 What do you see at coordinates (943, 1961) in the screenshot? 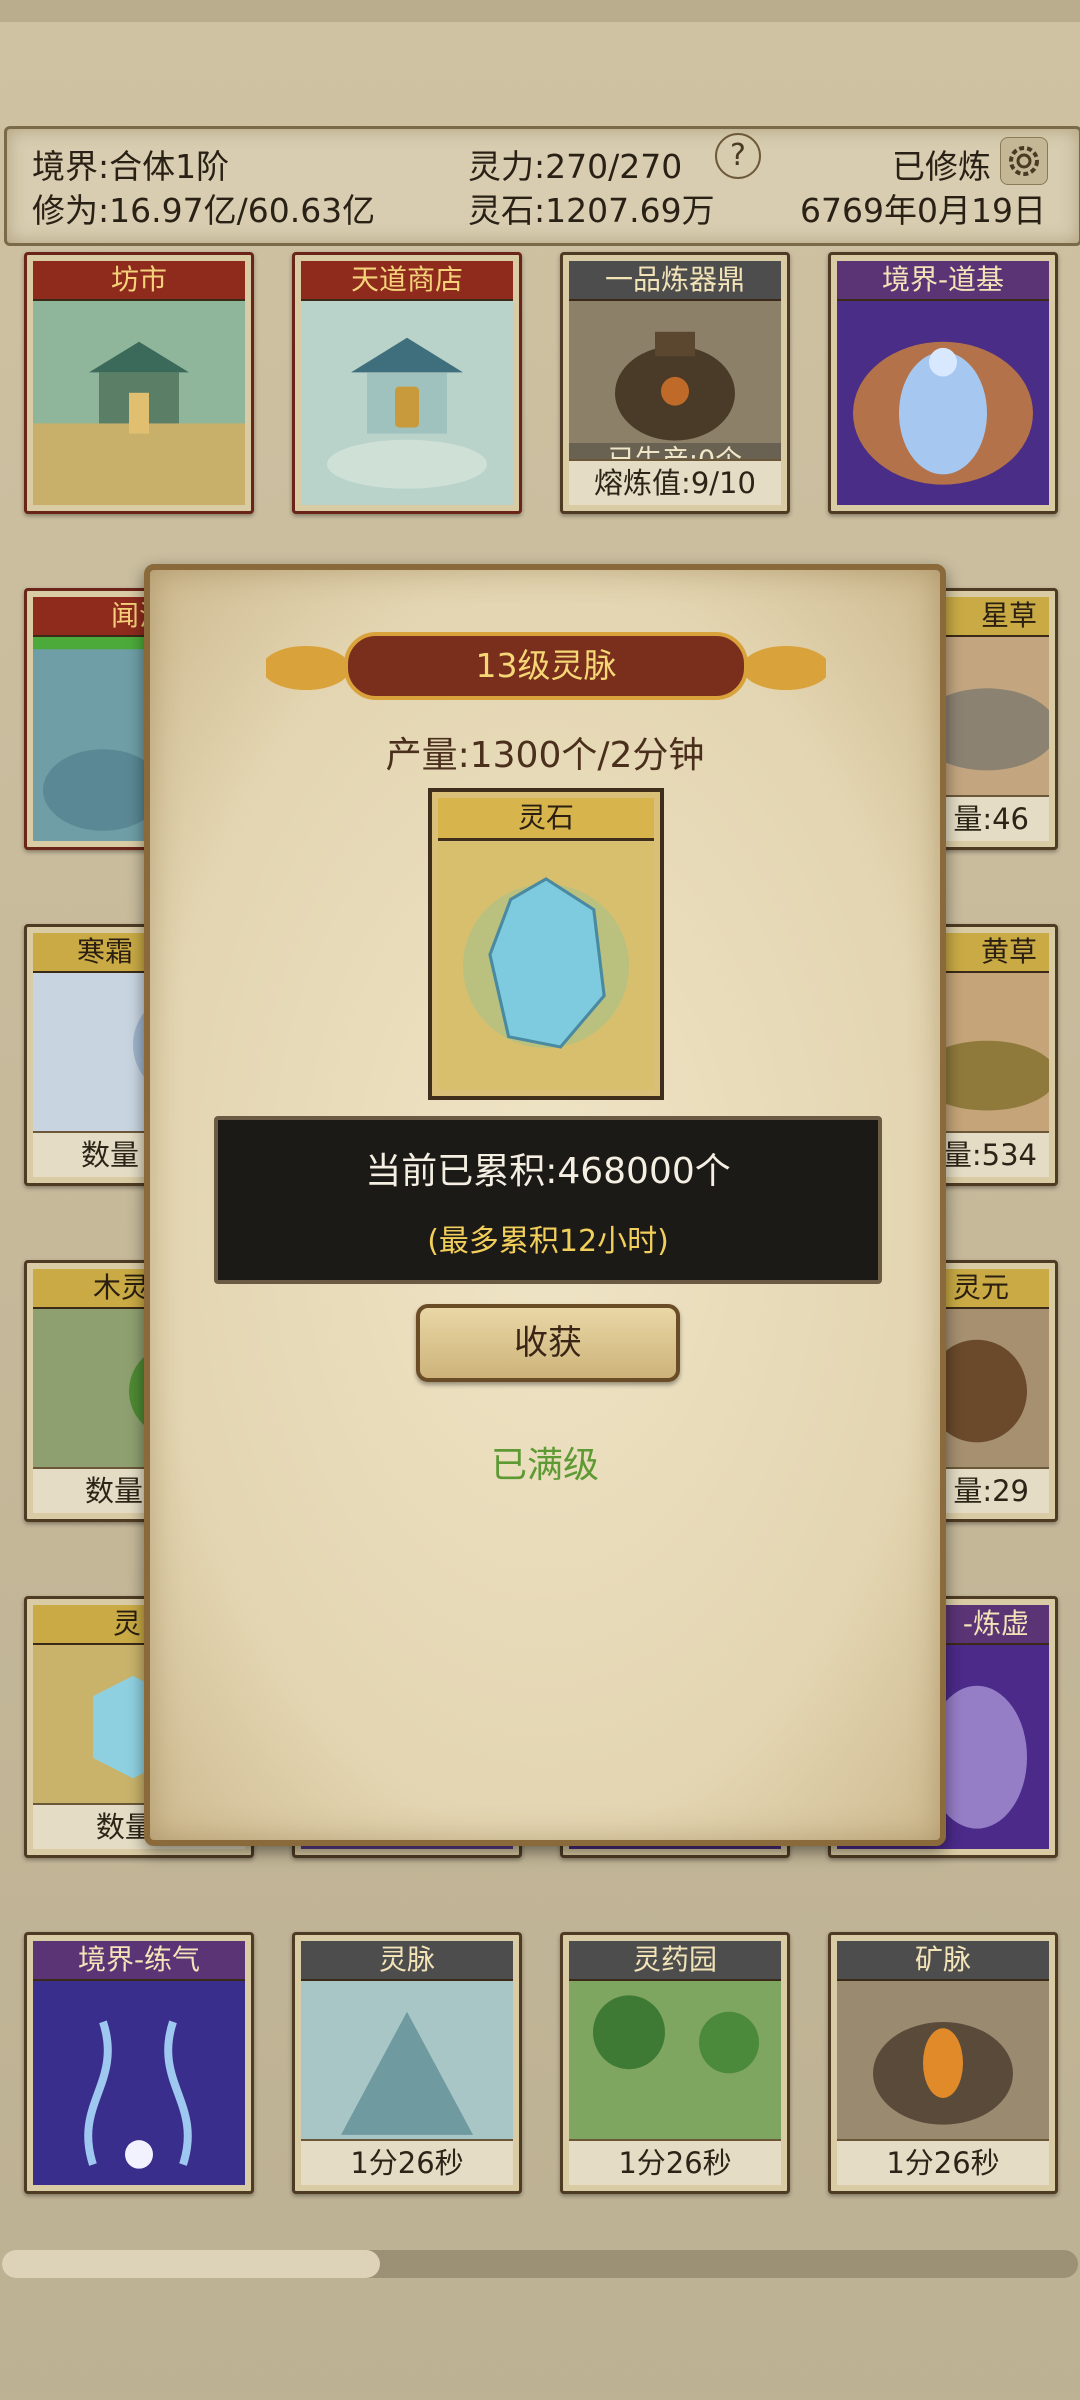
I see `card-title: 矿脉` at bounding box center [943, 1961].